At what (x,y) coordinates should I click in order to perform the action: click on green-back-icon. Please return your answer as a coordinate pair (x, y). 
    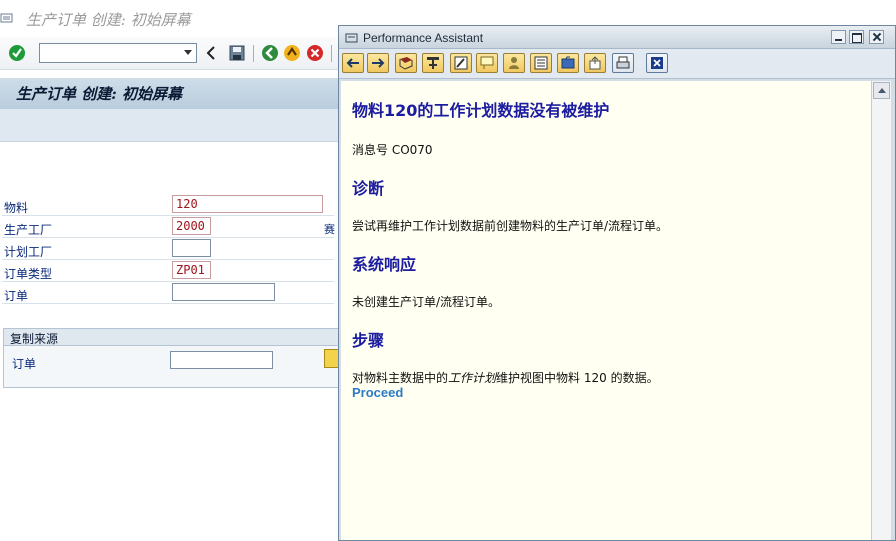
    Looking at the image, I should click on (270, 53).